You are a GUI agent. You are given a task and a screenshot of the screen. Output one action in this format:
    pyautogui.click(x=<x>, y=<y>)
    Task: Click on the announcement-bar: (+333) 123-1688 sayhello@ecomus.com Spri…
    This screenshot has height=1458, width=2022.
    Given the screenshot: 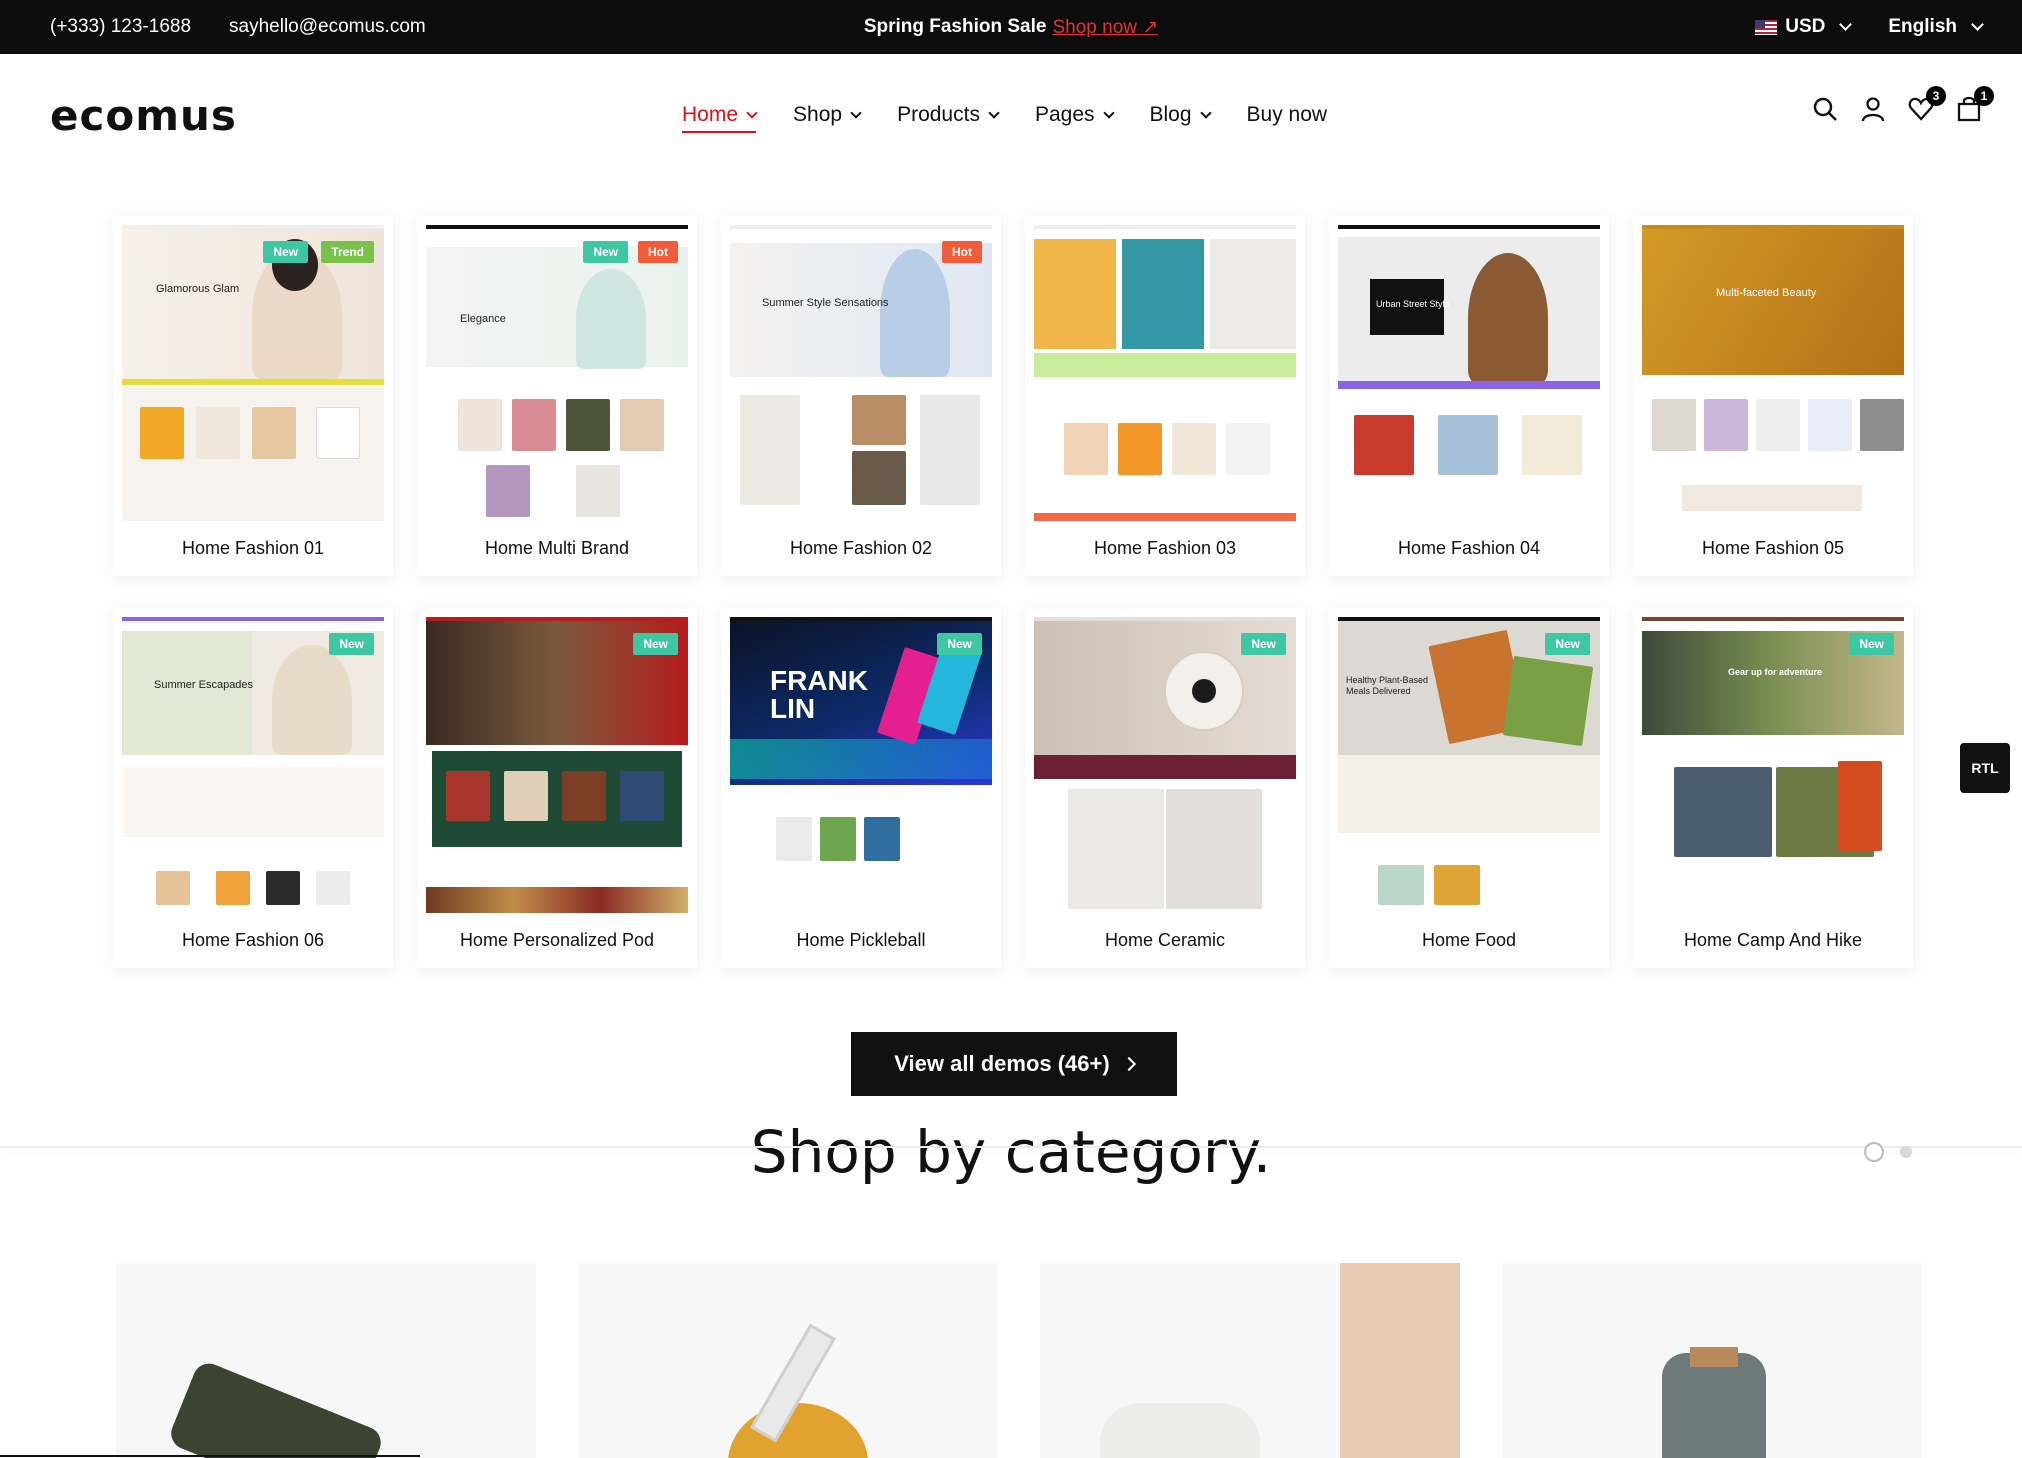 What is the action you would take?
    pyautogui.click(x=1011, y=27)
    